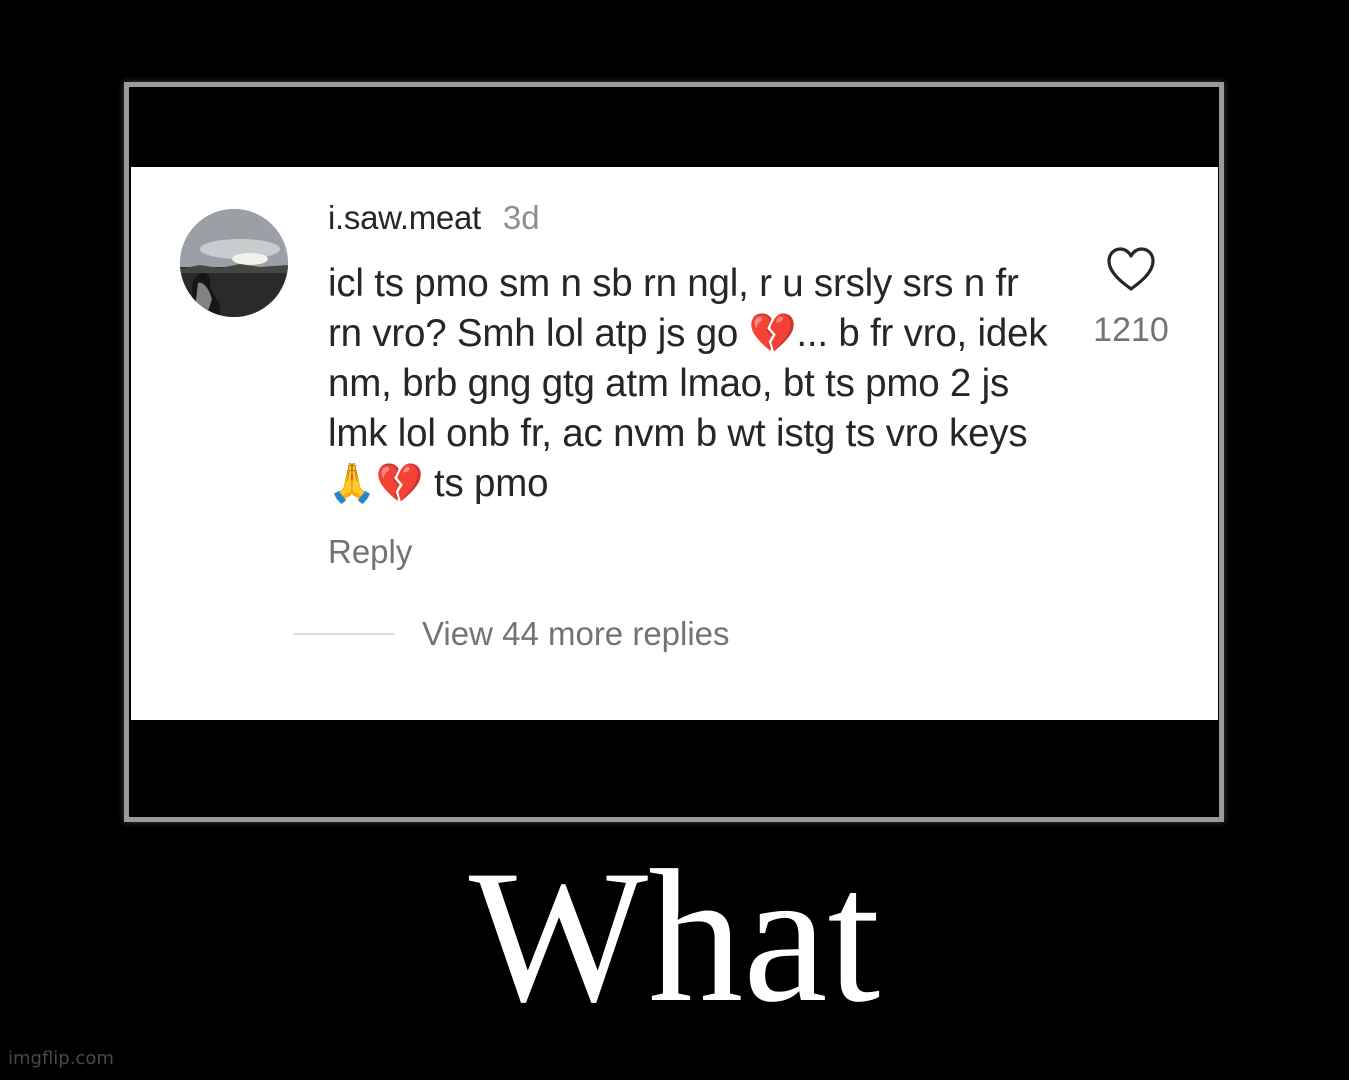  I want to click on avatar, so click(234, 263).